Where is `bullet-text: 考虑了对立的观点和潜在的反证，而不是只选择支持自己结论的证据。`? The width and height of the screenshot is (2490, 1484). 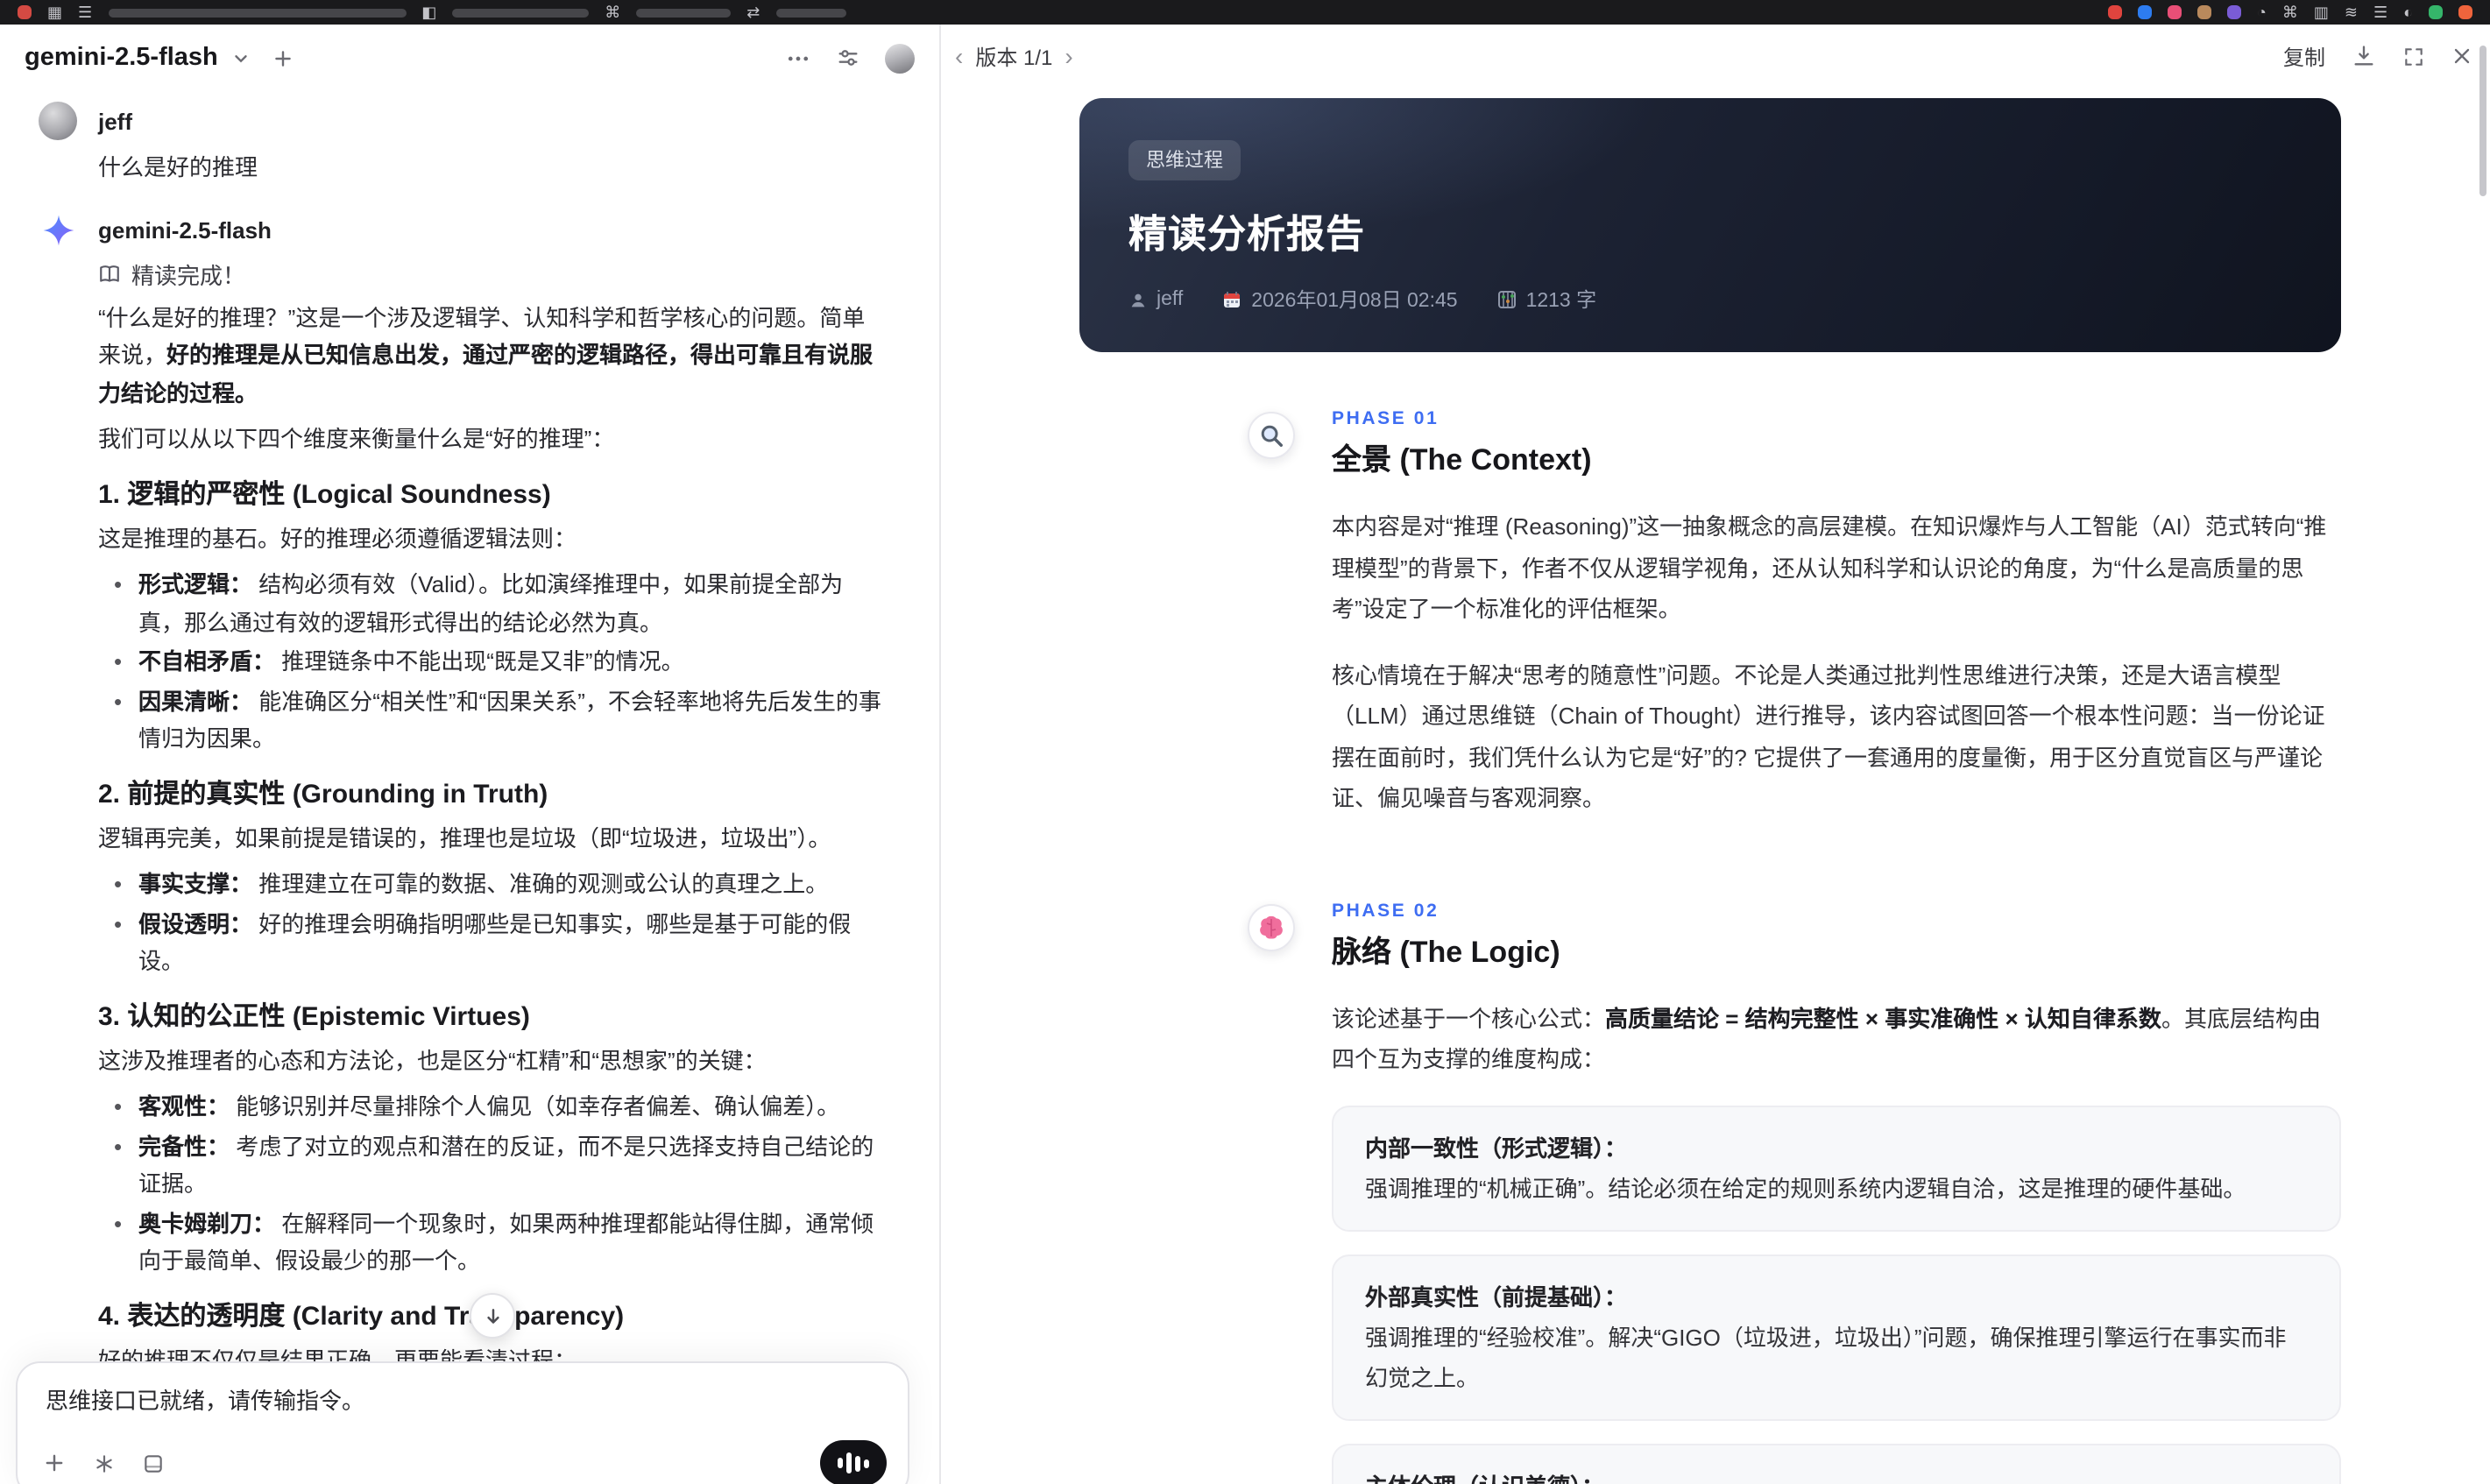
bullet-text: 考虑了对立的观点和潜在的反证，而不是只选择支持自己结论的证据。 is located at coordinates (506, 1165).